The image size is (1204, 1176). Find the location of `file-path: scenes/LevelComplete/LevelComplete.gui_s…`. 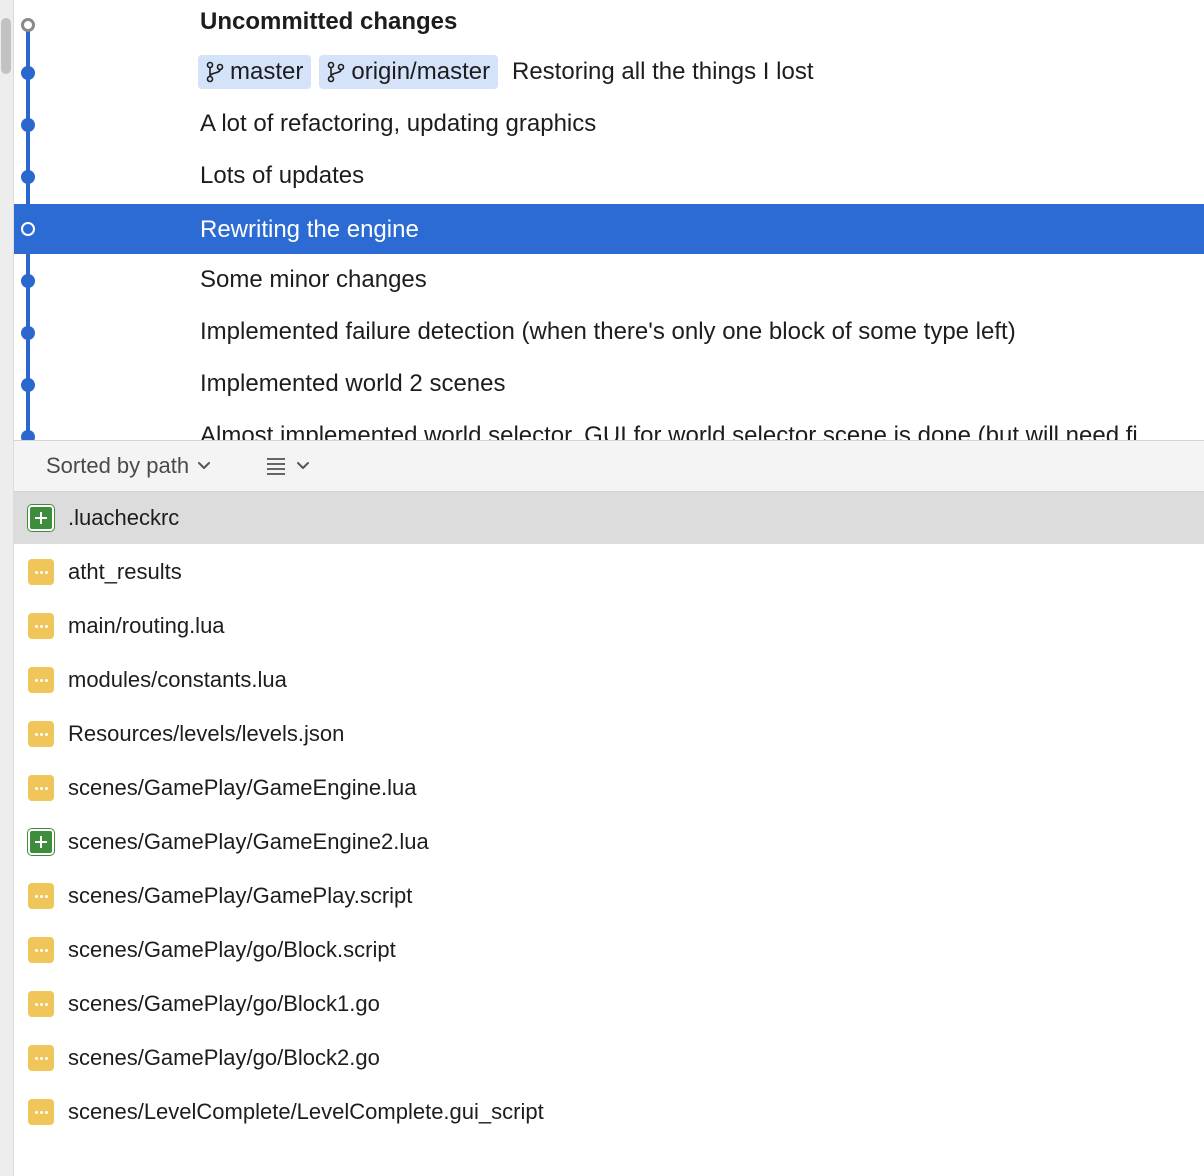

file-path: scenes/LevelComplete/LevelComplete.gui_s… is located at coordinates (306, 1111).